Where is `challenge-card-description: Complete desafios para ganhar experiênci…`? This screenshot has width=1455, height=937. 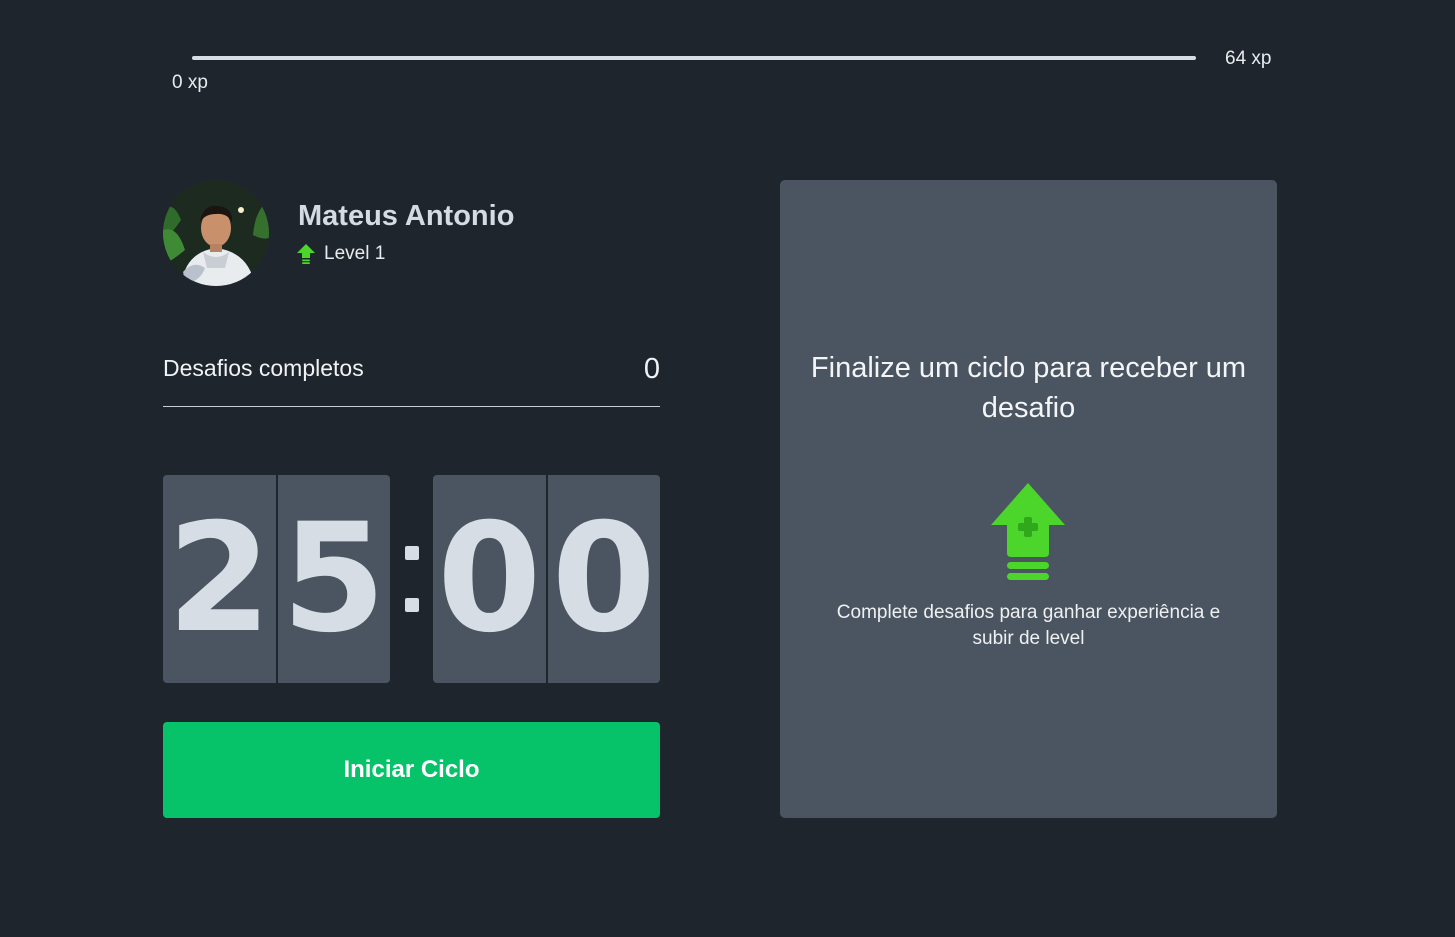
challenge-card-description: Complete desafios para ganhar experiênci… is located at coordinates (1028, 625).